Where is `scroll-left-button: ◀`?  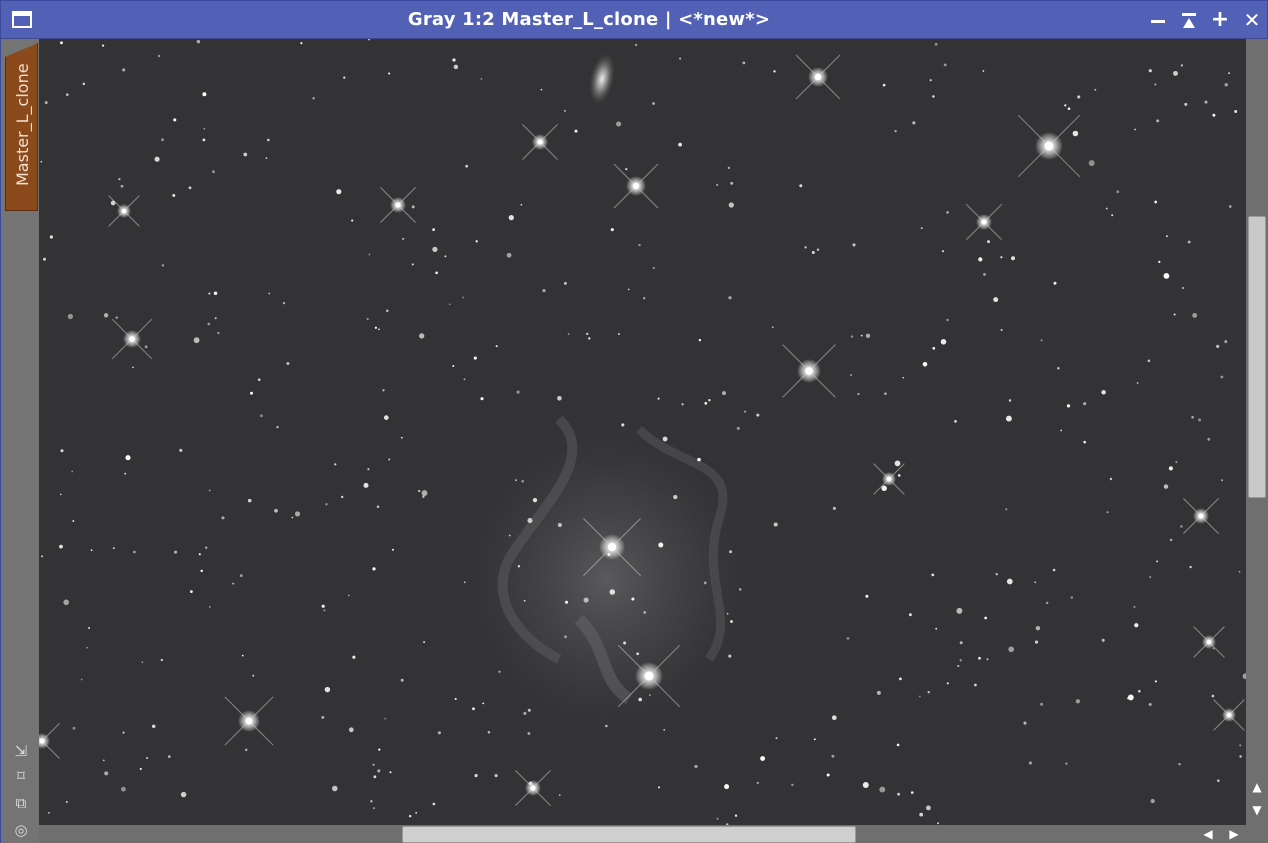 scroll-left-button: ◀ is located at coordinates (1208, 834).